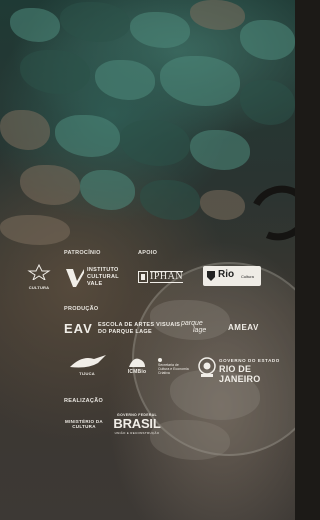  I want to click on sec-cultura-dot-icon, so click(160, 360).